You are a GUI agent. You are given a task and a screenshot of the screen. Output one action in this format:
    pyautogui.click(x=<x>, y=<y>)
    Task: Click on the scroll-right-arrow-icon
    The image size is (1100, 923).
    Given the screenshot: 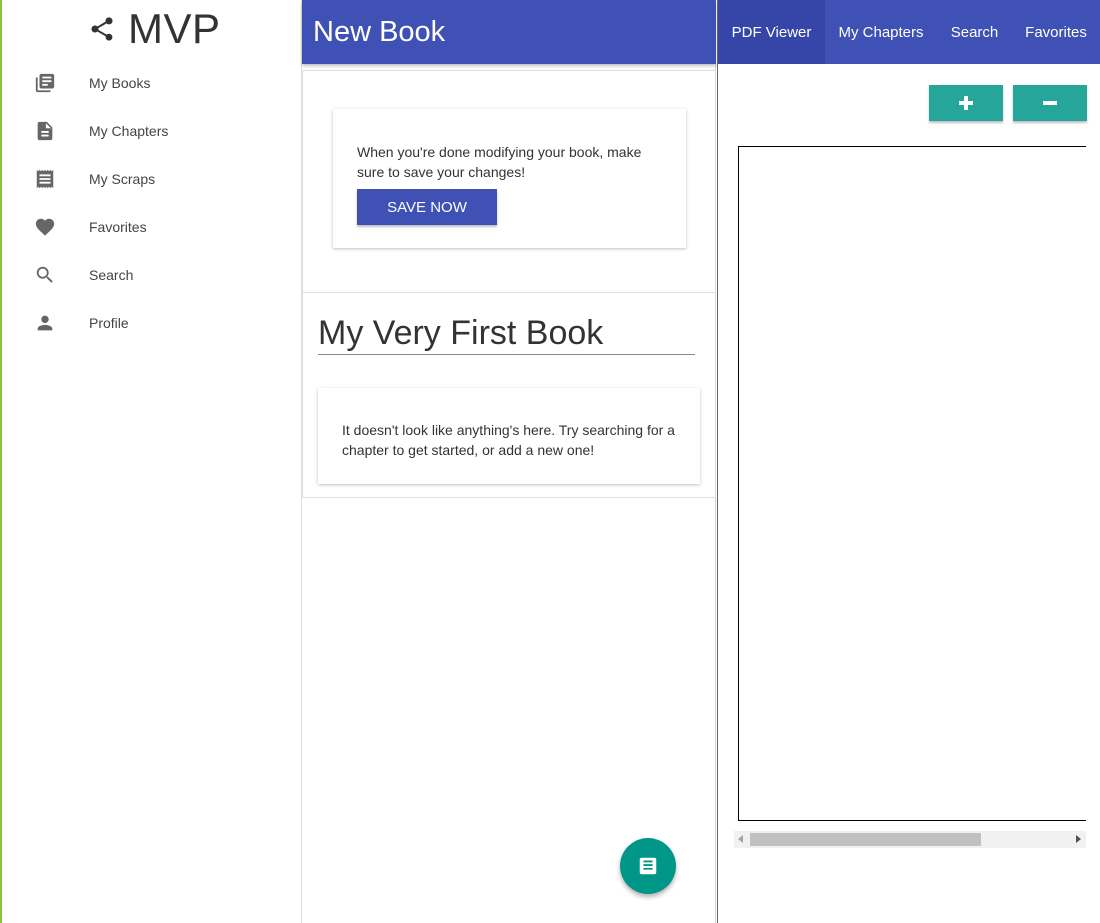 What is the action you would take?
    pyautogui.click(x=1078, y=839)
    